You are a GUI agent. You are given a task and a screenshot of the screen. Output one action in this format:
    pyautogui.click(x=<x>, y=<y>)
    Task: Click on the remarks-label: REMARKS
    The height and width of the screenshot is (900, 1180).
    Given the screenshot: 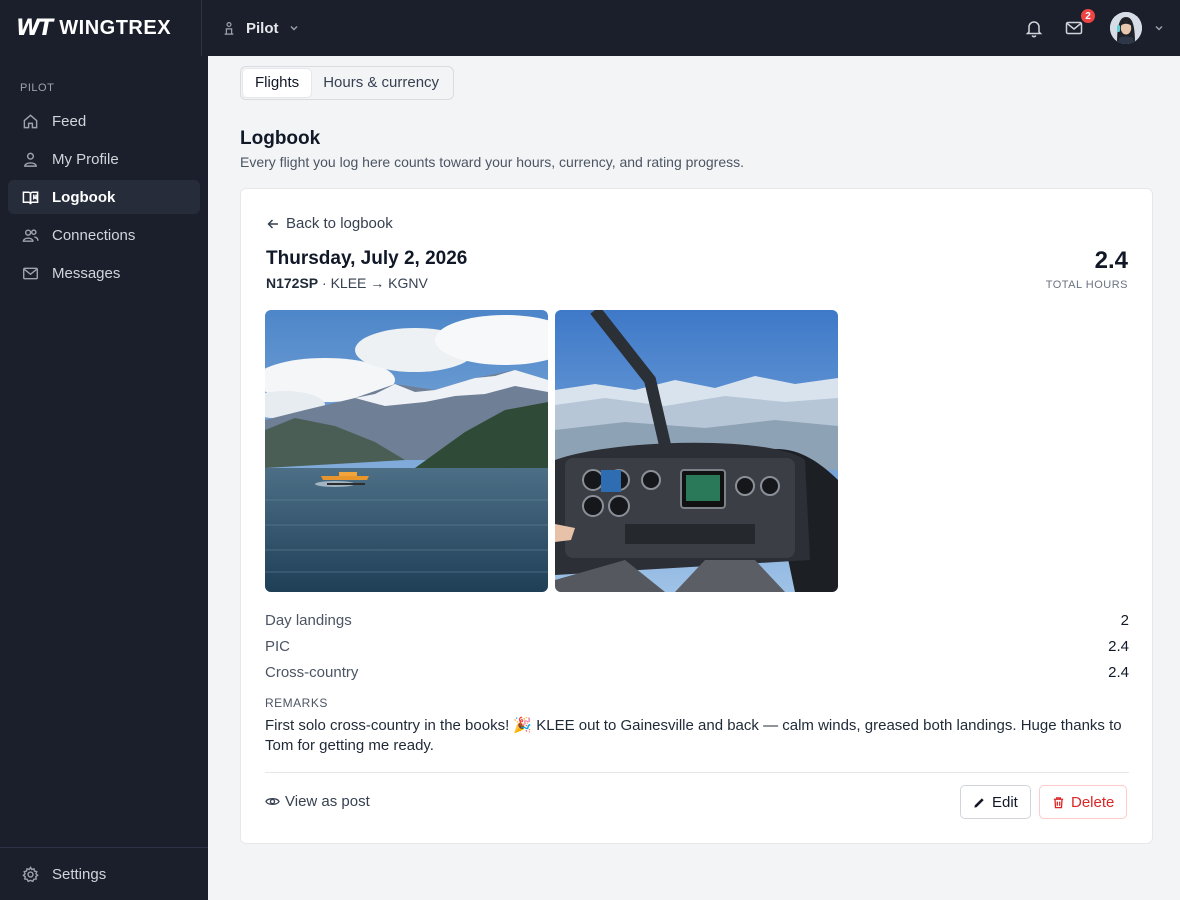 What is the action you would take?
    pyautogui.click(x=296, y=703)
    